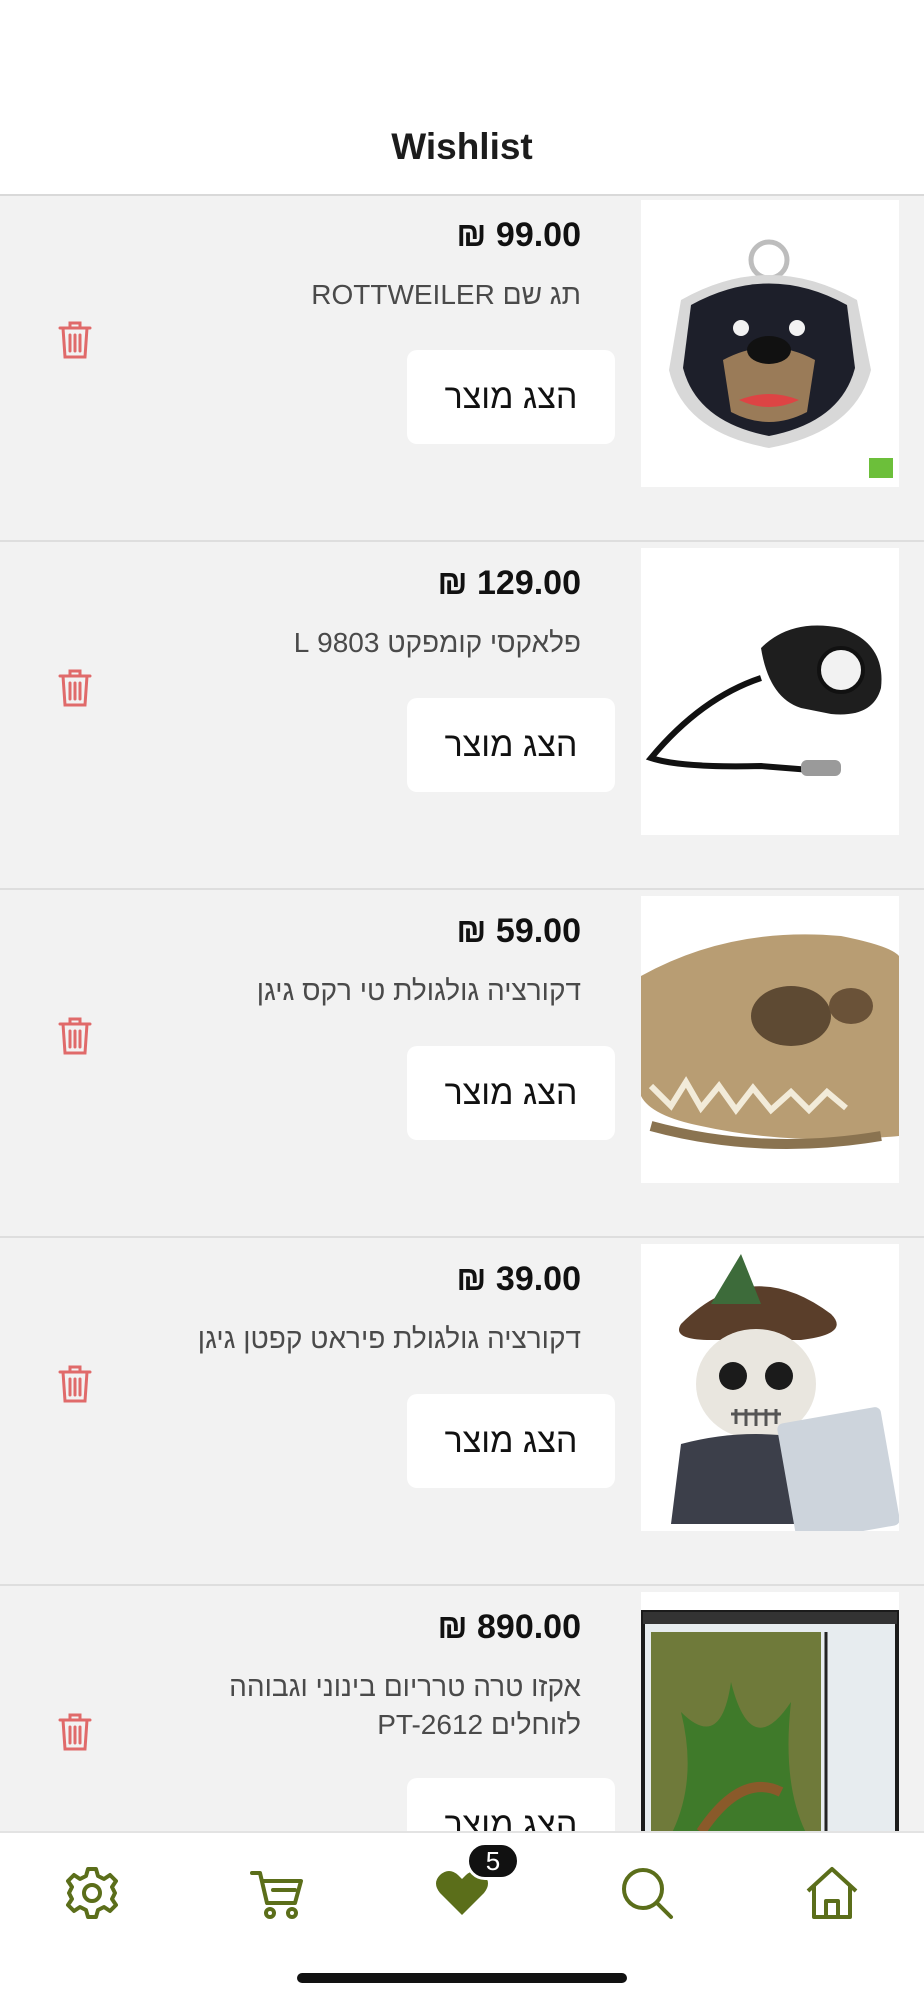 This screenshot has height=2000, width=924. I want to click on search-icon, so click(647, 1893).